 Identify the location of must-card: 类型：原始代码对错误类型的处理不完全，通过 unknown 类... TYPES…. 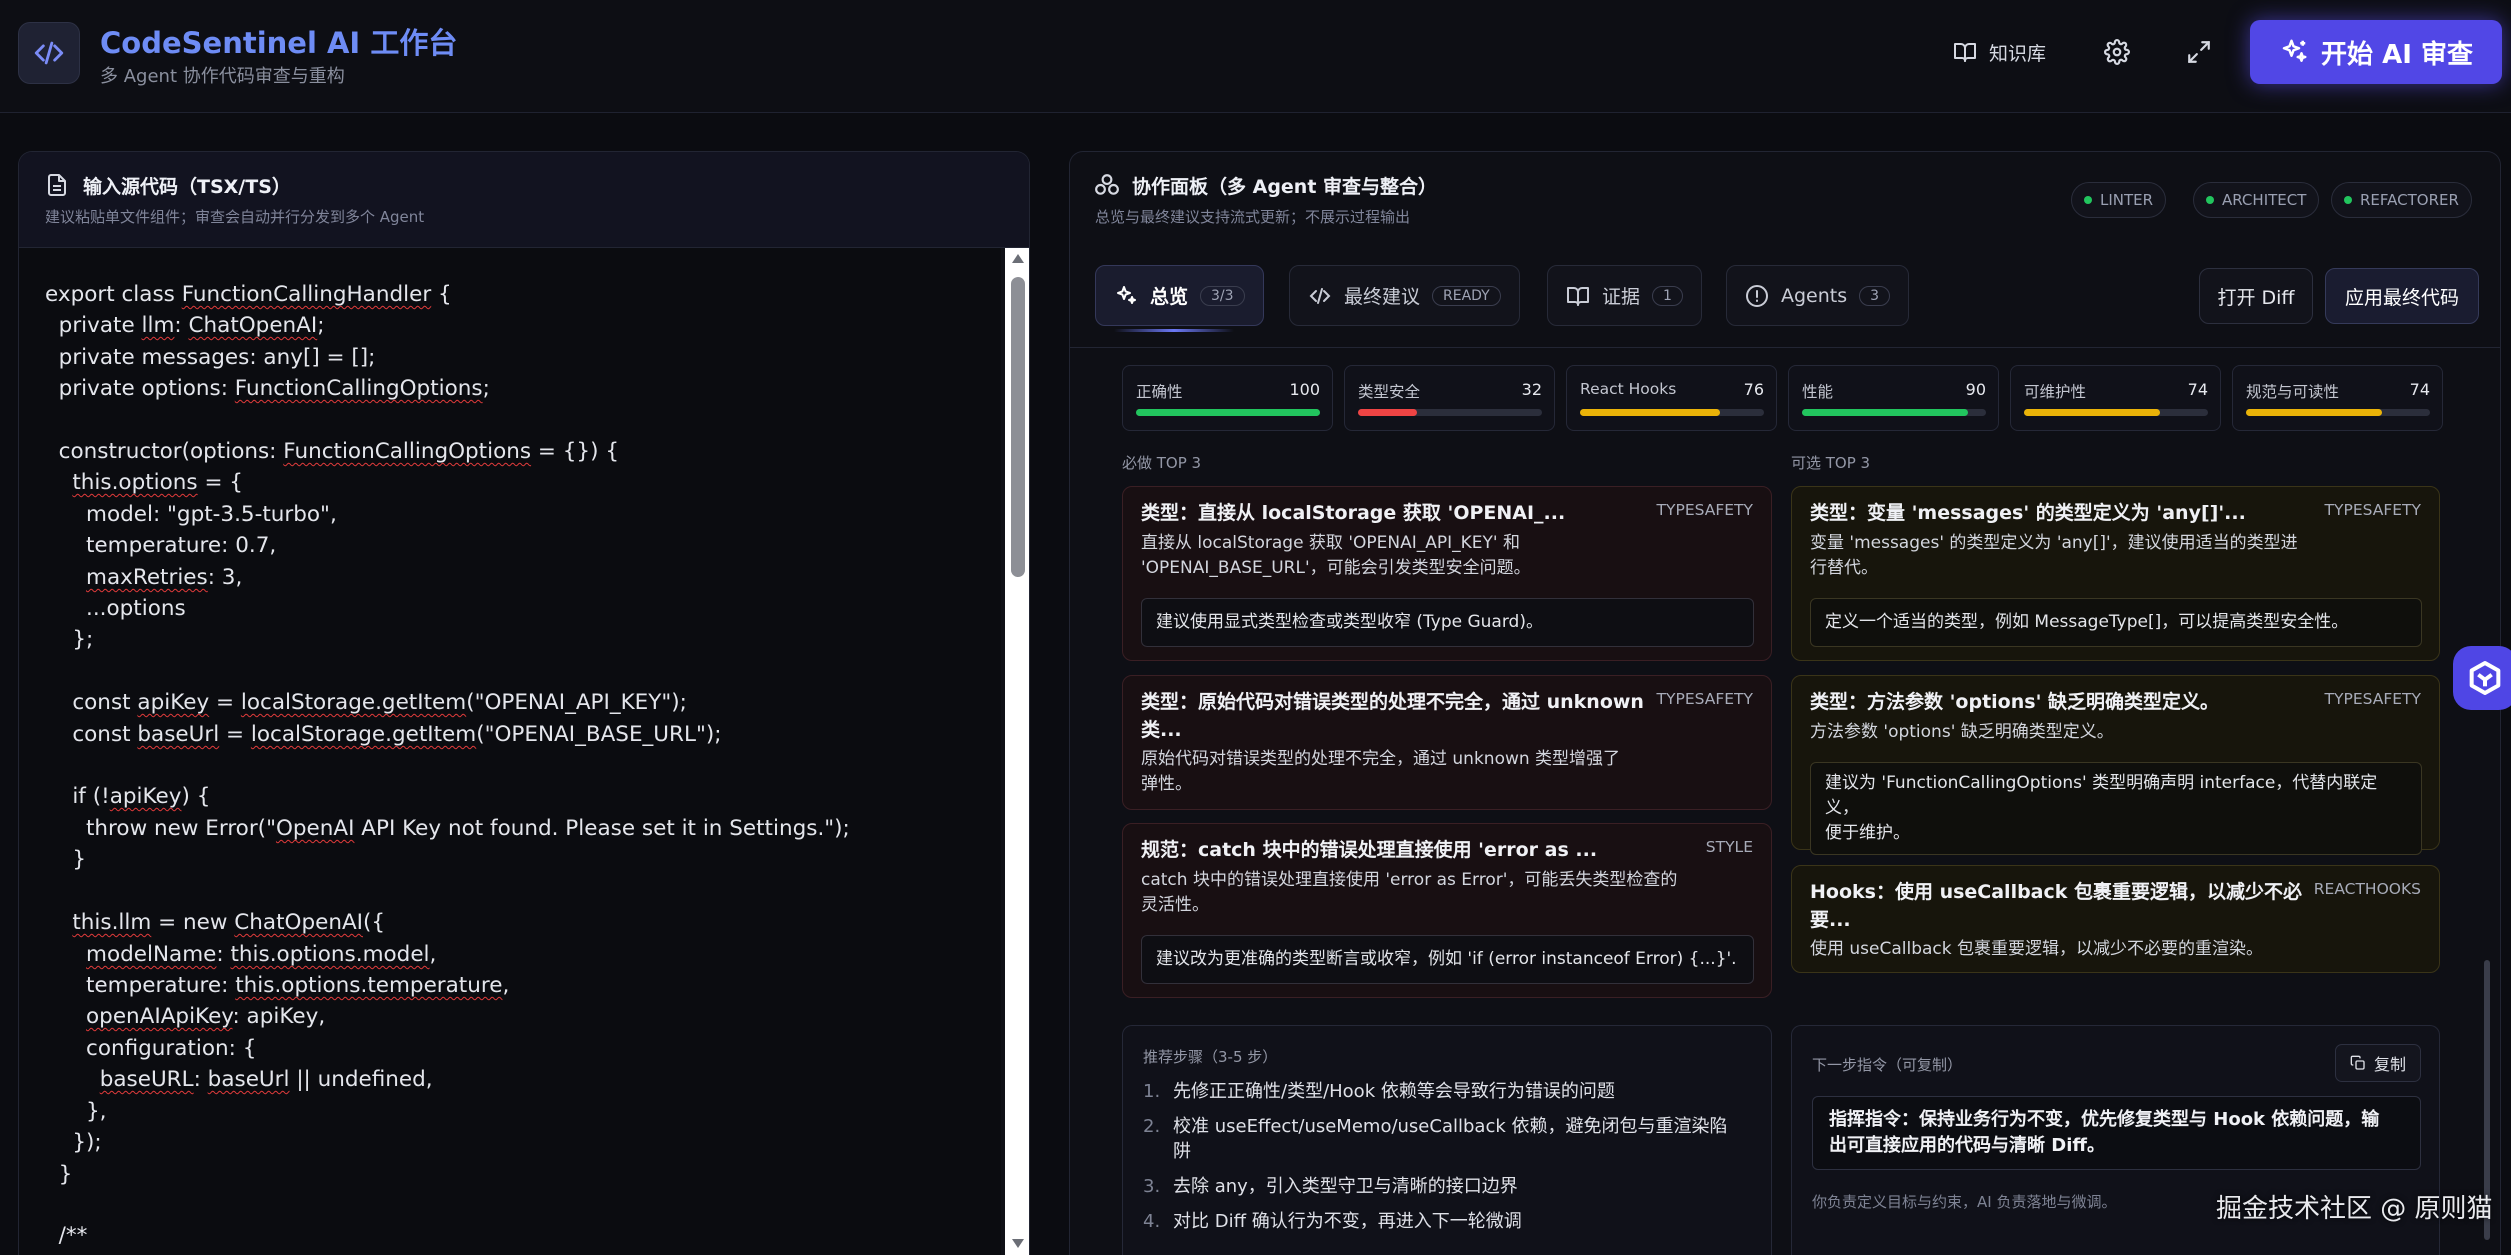
(1447, 742).